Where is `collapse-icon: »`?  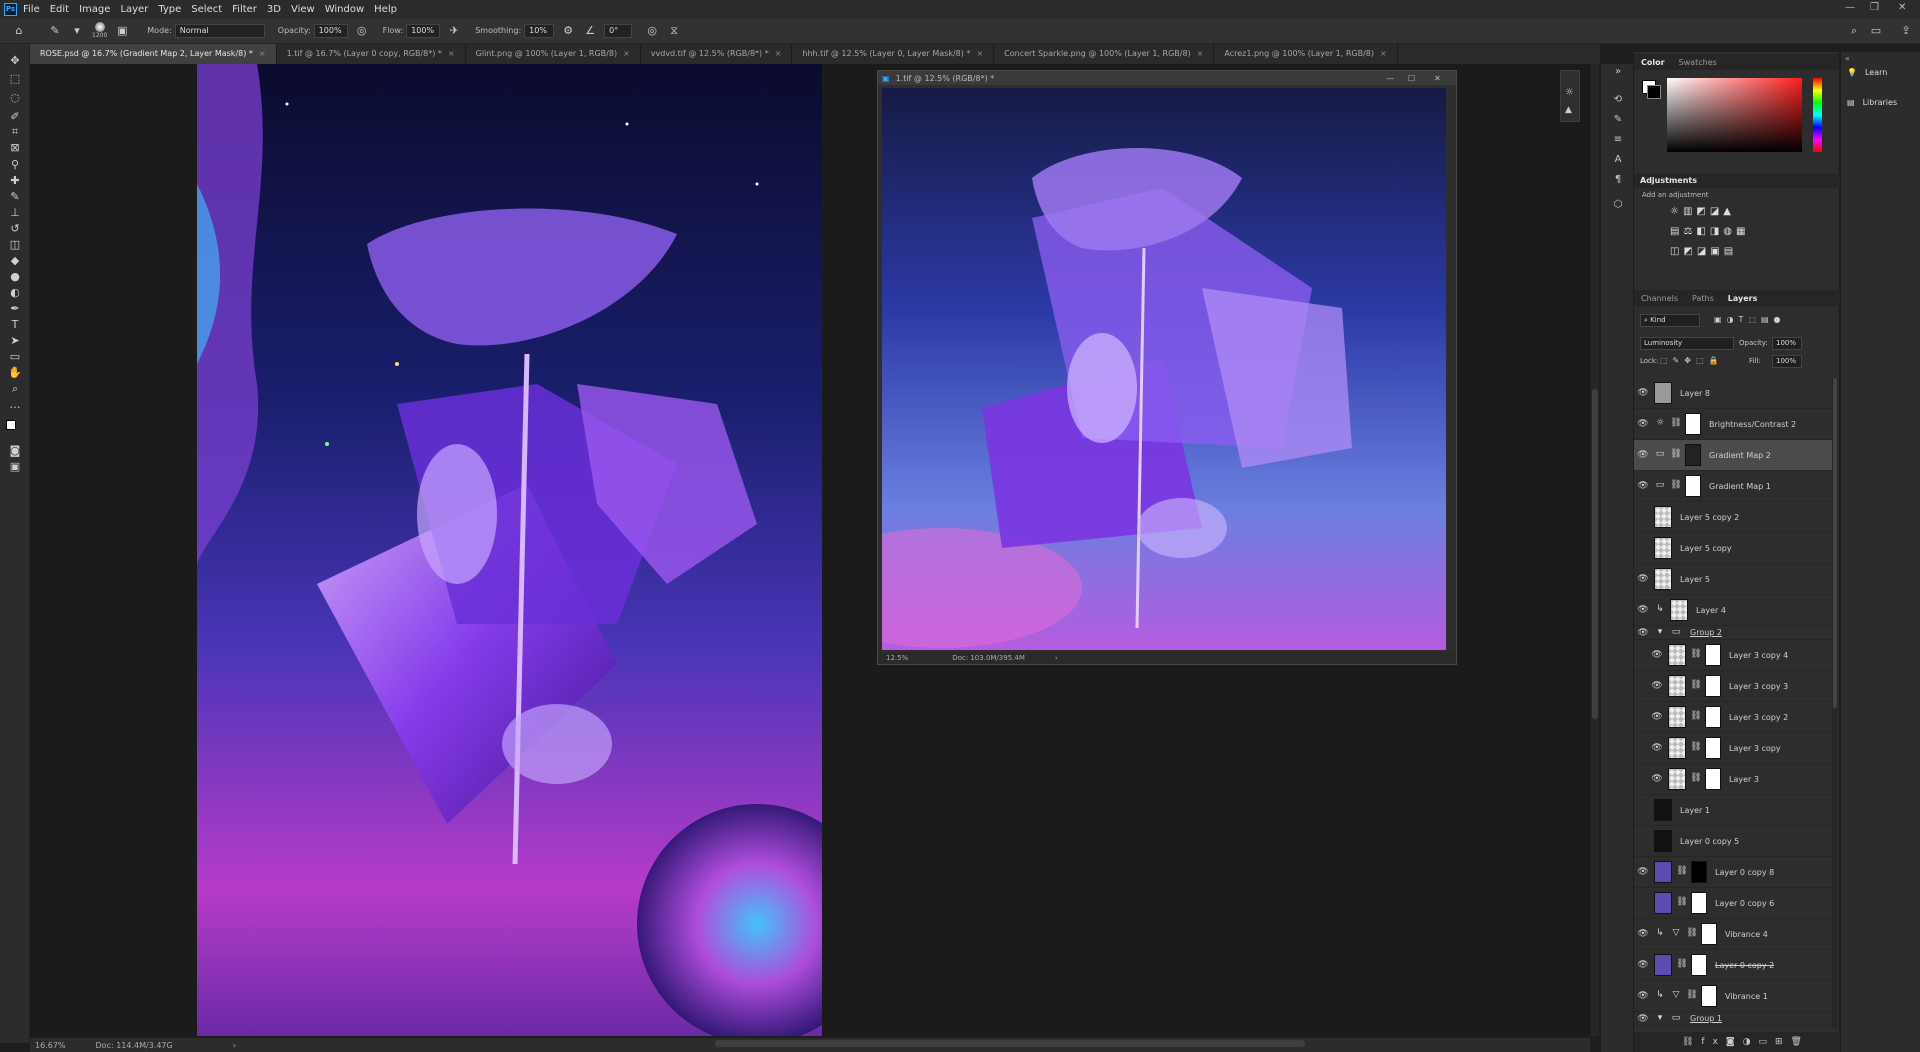 collapse-icon: » is located at coordinates (1618, 73).